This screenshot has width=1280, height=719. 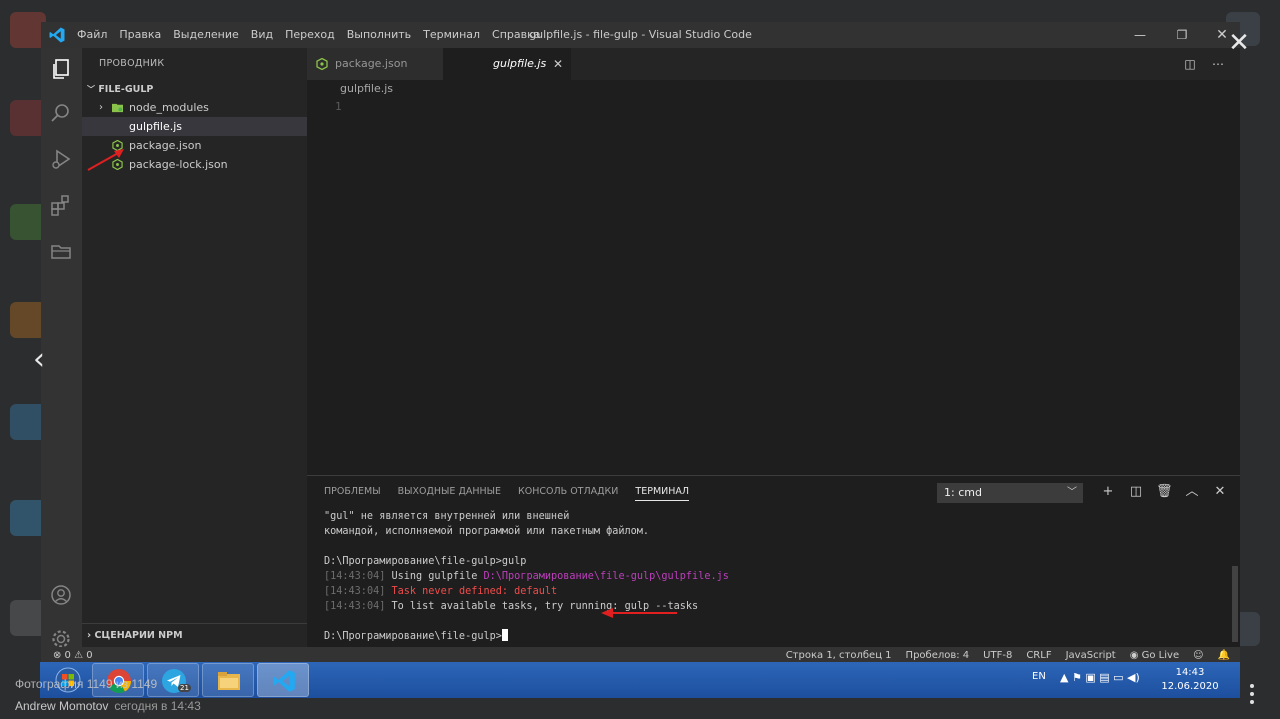 I want to click on restore-button: ❐, so click(x=1182, y=35).